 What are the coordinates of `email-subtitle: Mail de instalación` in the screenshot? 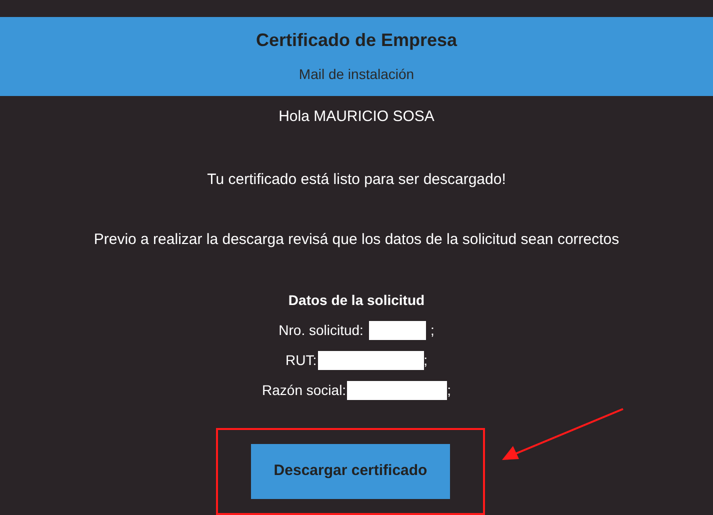 It's located at (356, 74).